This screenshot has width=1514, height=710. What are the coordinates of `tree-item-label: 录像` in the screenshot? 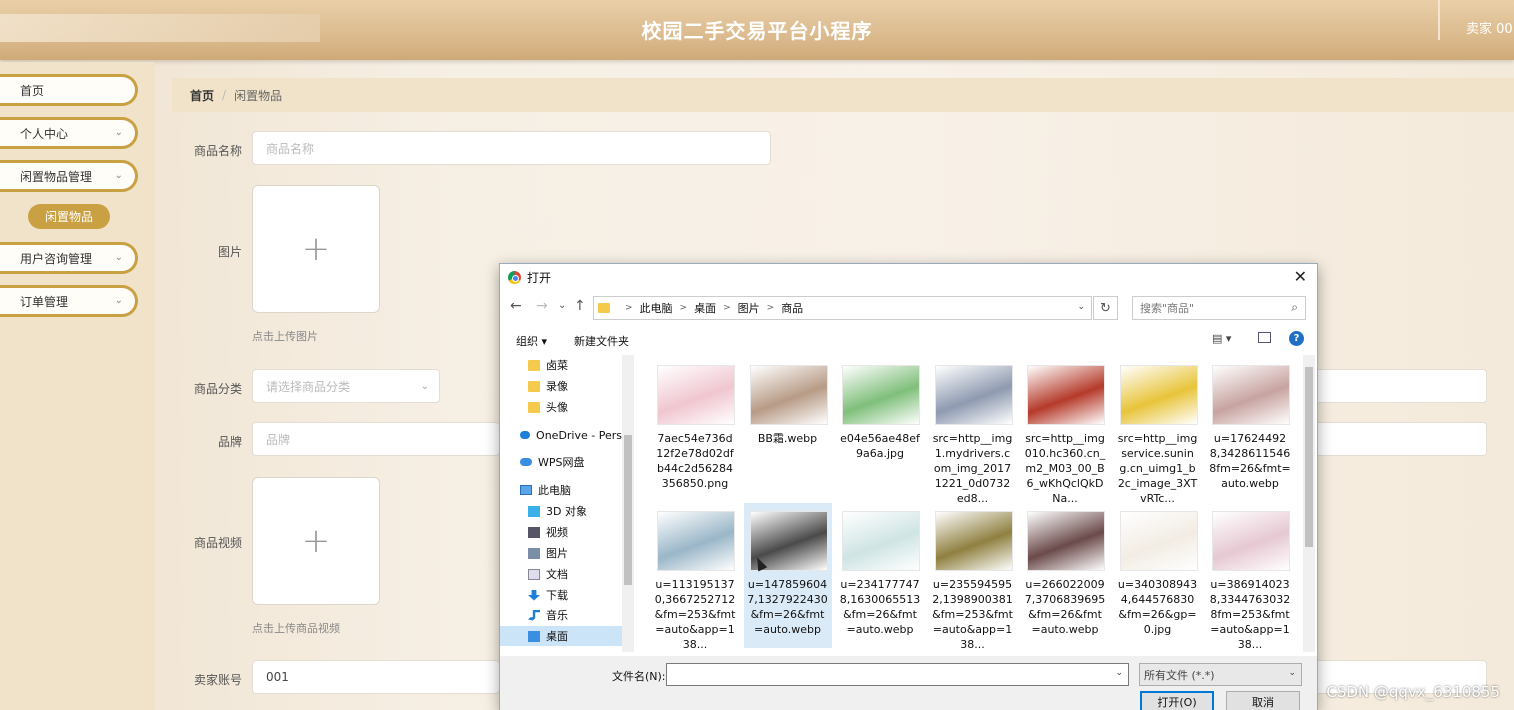 It's located at (557, 386).